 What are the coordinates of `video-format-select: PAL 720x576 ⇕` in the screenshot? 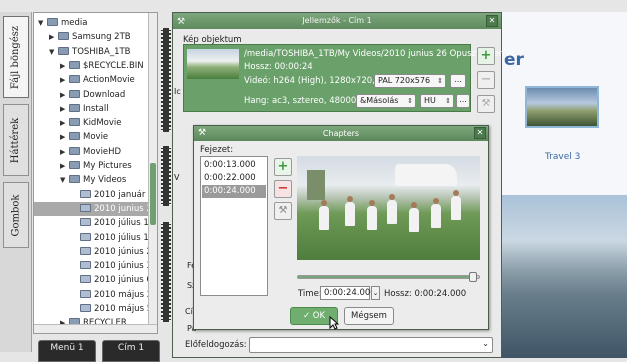 It's located at (410, 81).